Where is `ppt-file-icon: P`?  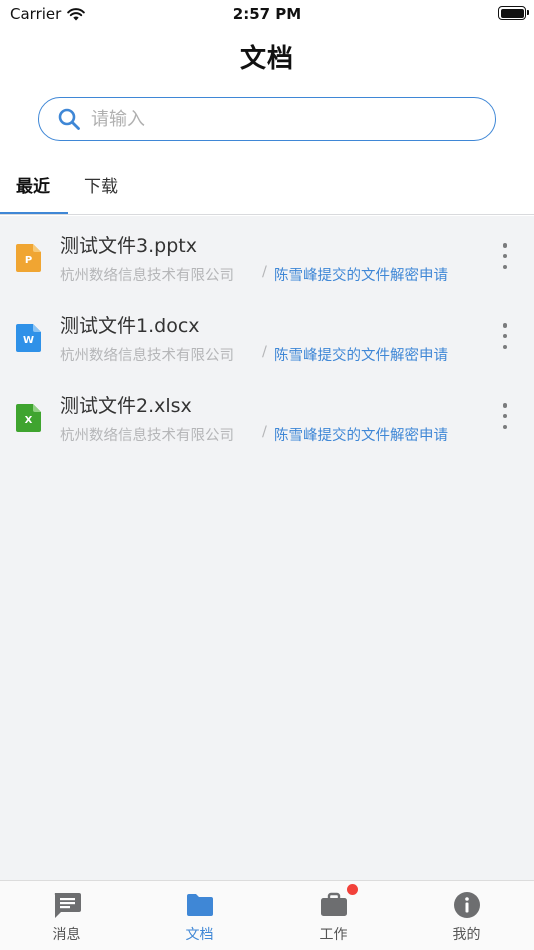
ppt-file-icon: P is located at coordinates (28, 258).